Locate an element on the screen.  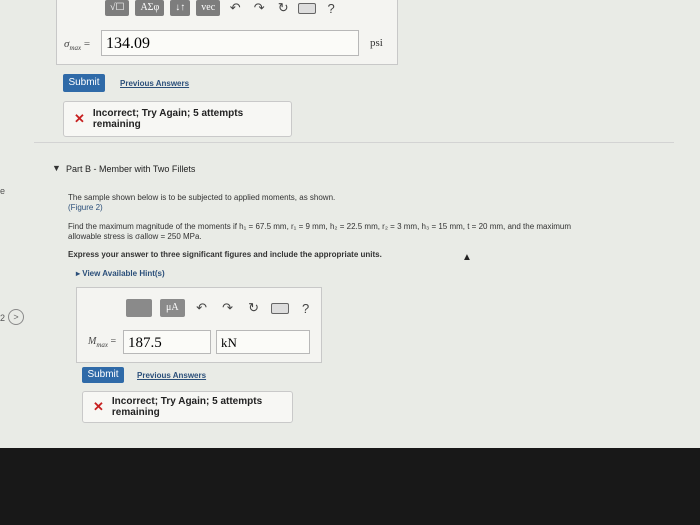
templates-button is located at coordinates (139, 308).